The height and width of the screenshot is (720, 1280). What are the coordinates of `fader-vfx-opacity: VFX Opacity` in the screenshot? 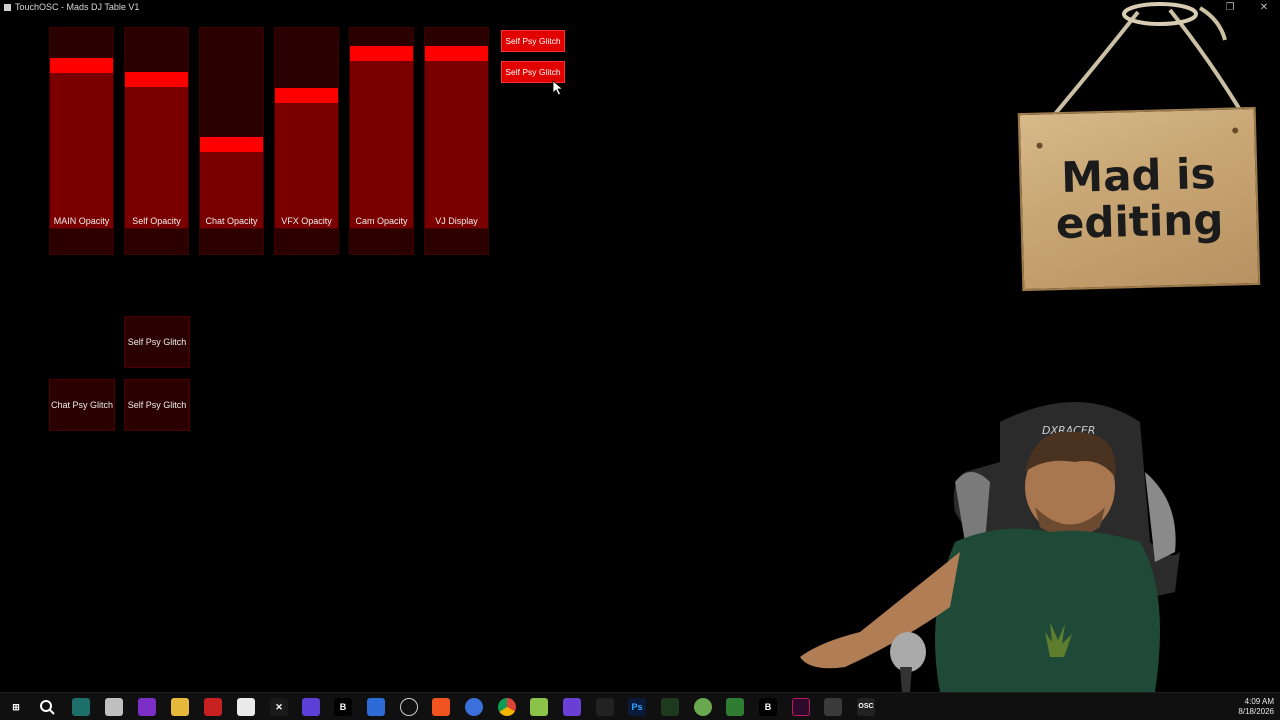 It's located at (306, 141).